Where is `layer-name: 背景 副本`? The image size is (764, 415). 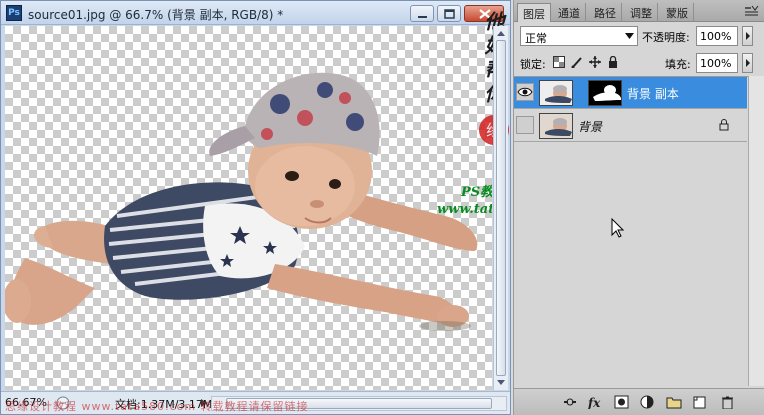
layer-name: 背景 副本 is located at coordinates (653, 93).